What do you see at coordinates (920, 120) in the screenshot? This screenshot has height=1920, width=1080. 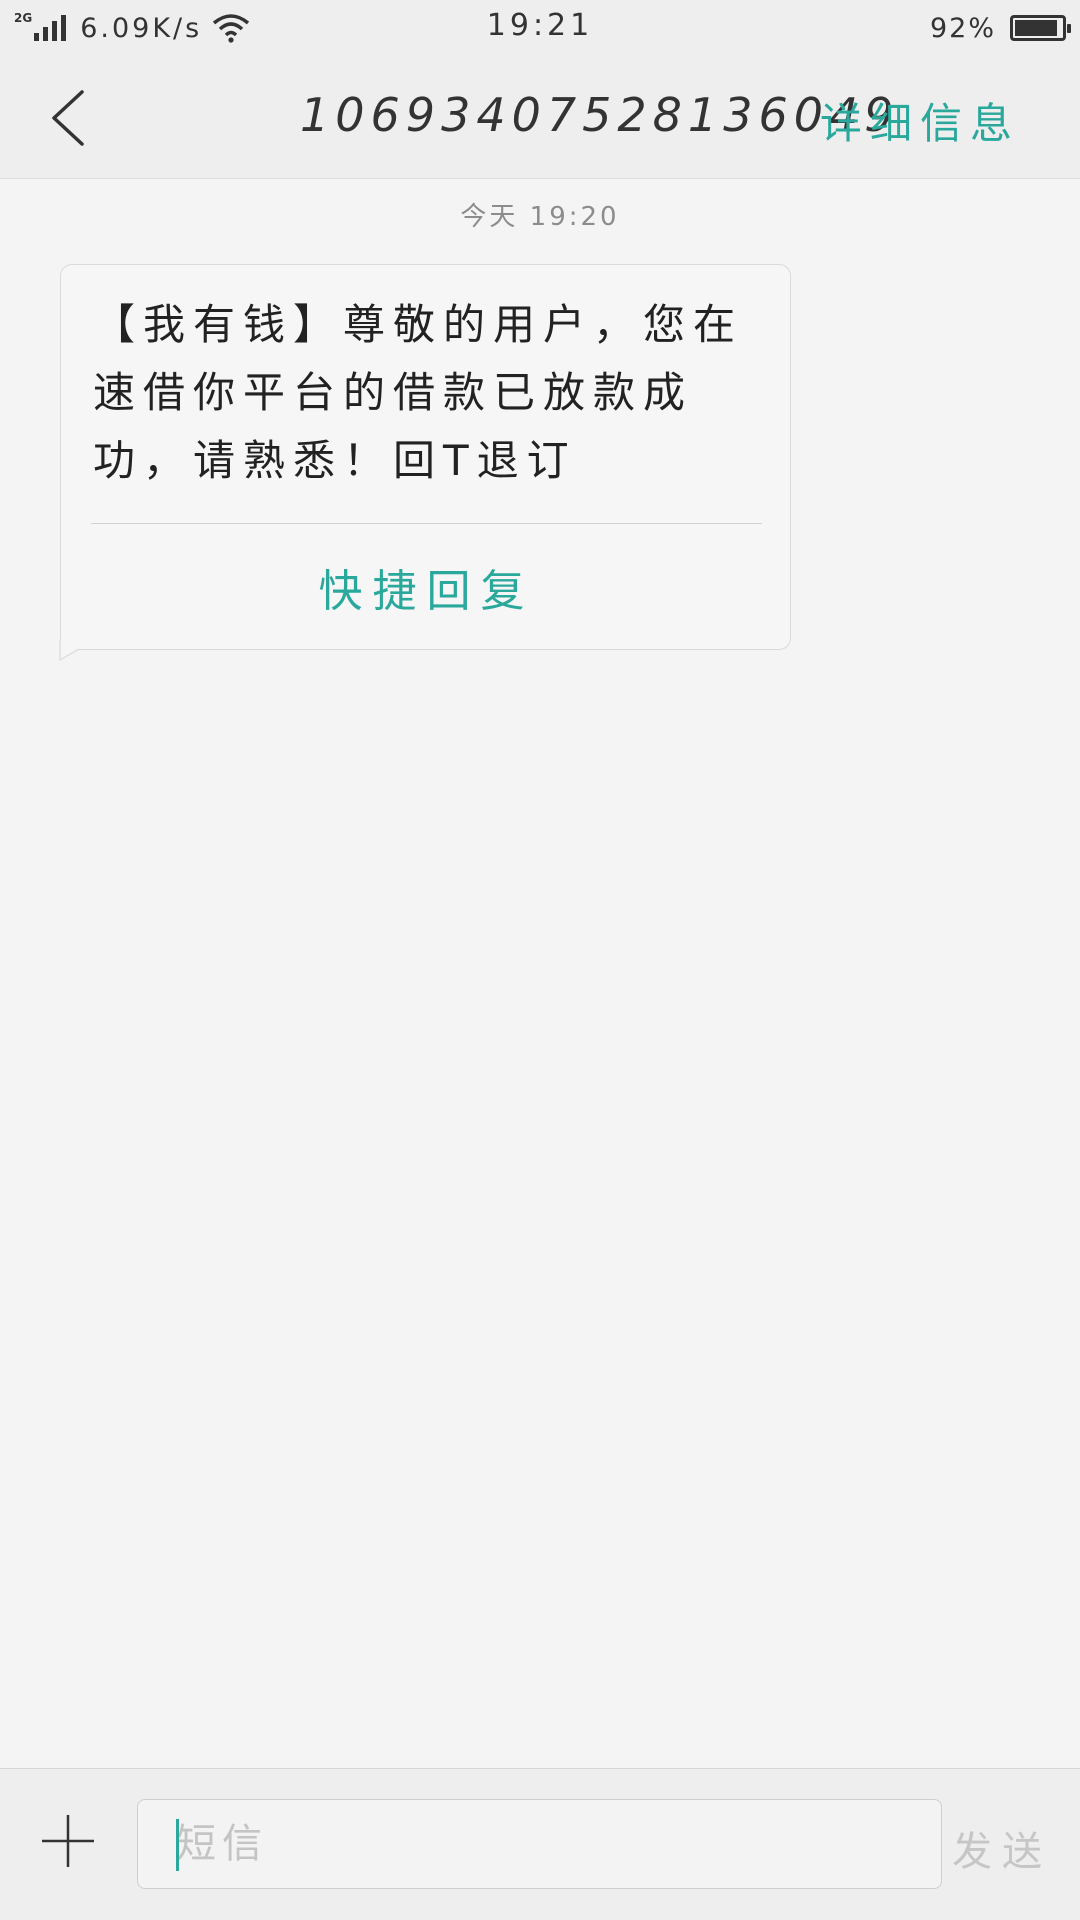 I see `details-button: 详细信息` at bounding box center [920, 120].